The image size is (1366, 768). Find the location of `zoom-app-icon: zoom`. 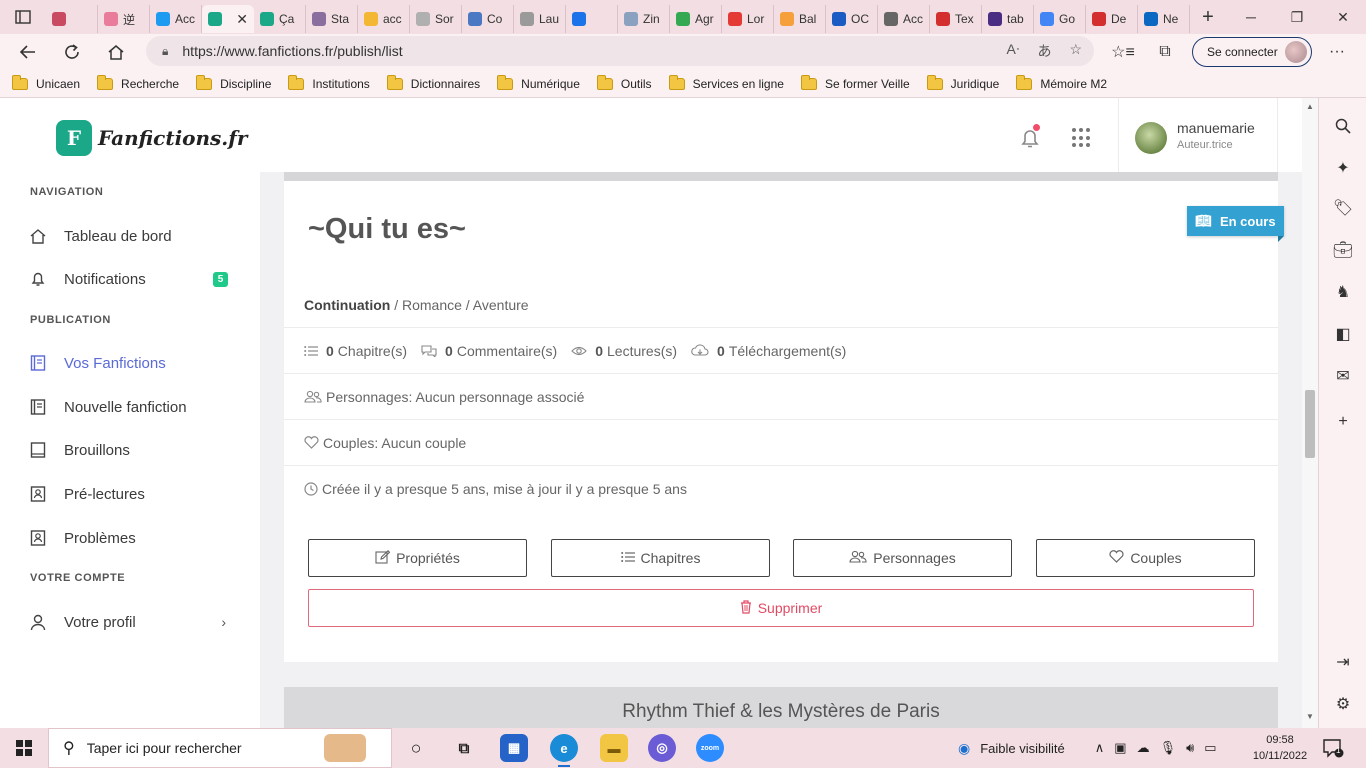

zoom-app-icon: zoom is located at coordinates (710, 748).